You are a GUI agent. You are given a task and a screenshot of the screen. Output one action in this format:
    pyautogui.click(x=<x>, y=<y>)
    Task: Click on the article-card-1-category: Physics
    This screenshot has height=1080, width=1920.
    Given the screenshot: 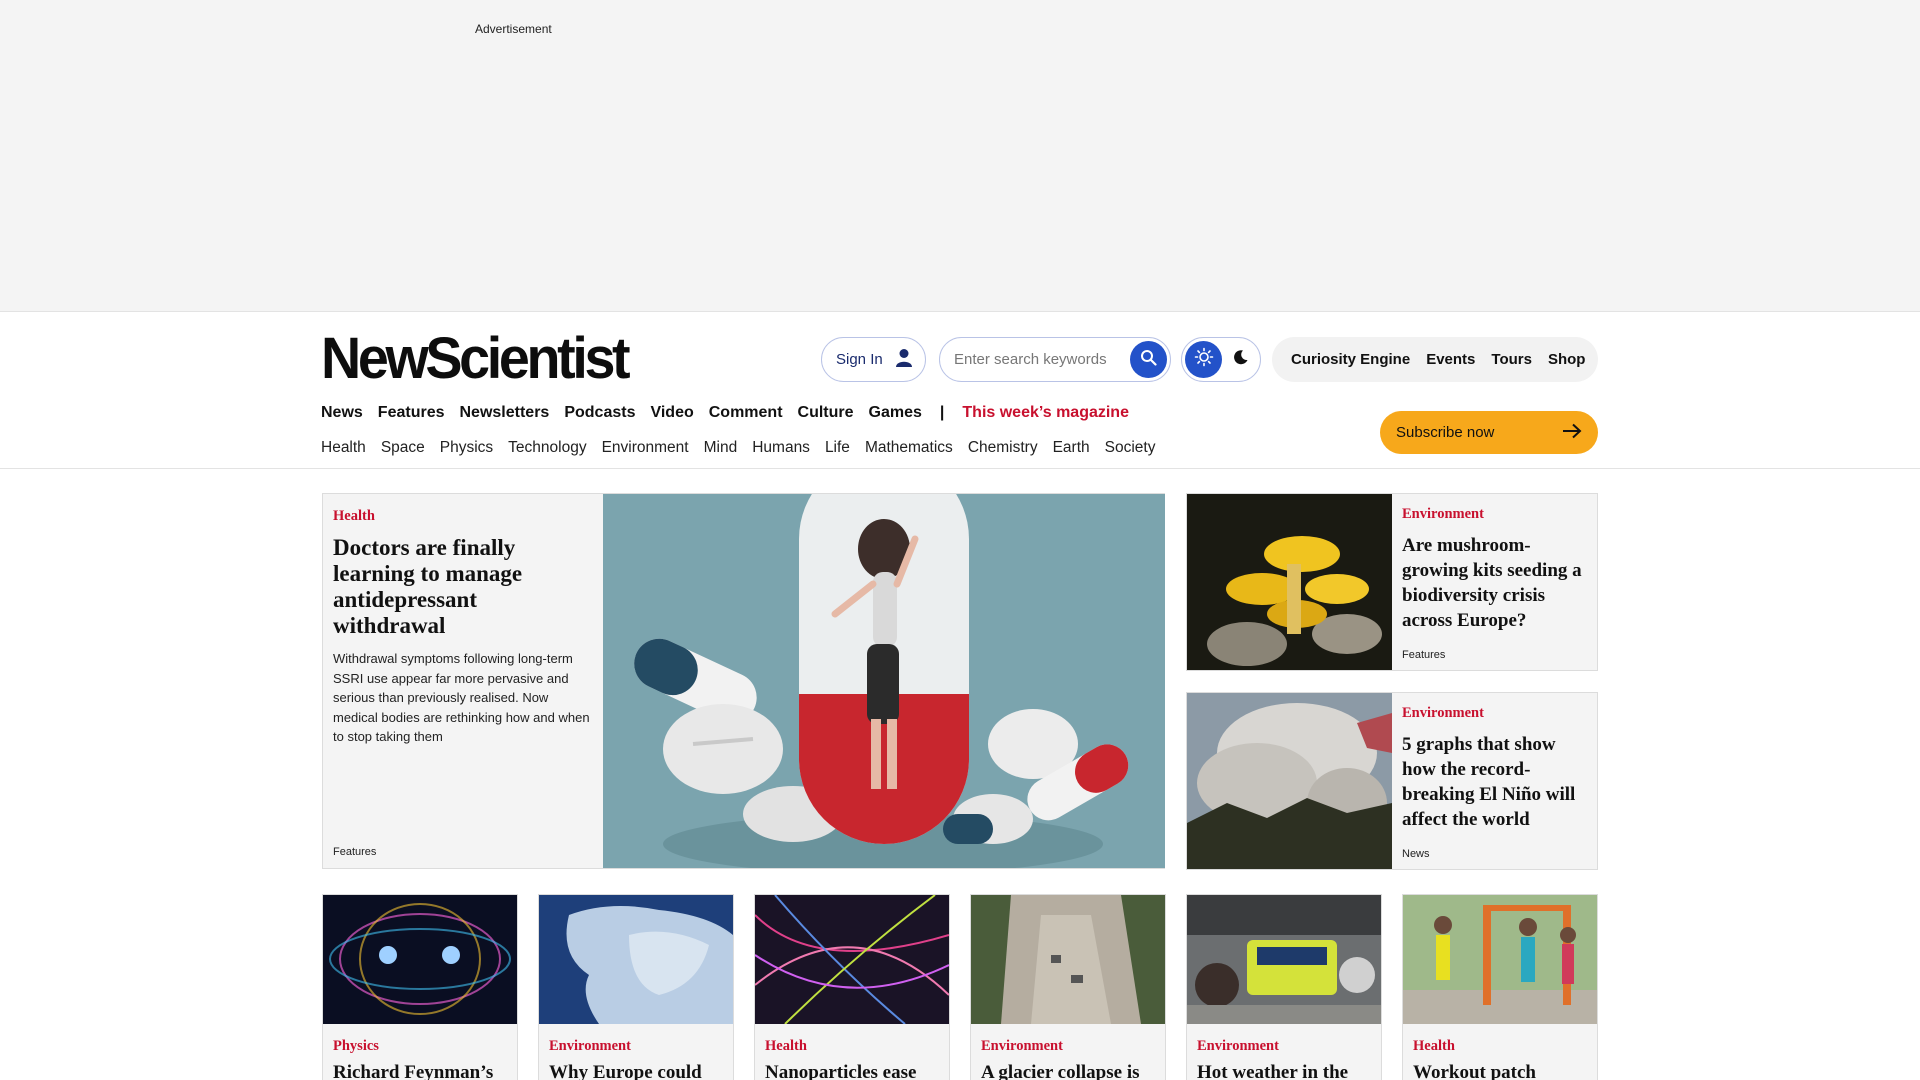 What is the action you would take?
    pyautogui.click(x=356, y=1046)
    